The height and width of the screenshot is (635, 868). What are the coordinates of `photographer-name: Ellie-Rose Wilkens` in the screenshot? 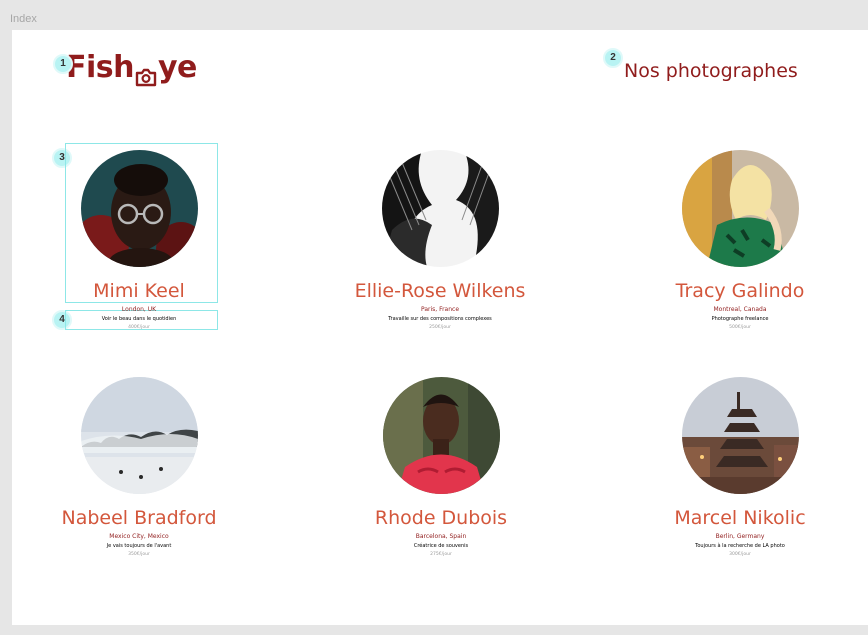 It's located at (440, 291).